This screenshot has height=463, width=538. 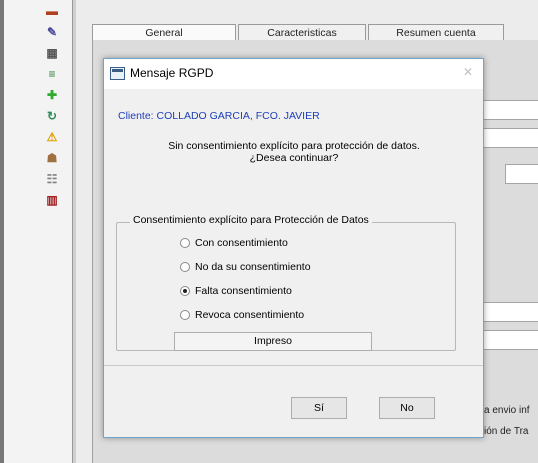 What do you see at coordinates (243, 291) in the screenshot?
I see `radio-label: Falta consentimiento` at bounding box center [243, 291].